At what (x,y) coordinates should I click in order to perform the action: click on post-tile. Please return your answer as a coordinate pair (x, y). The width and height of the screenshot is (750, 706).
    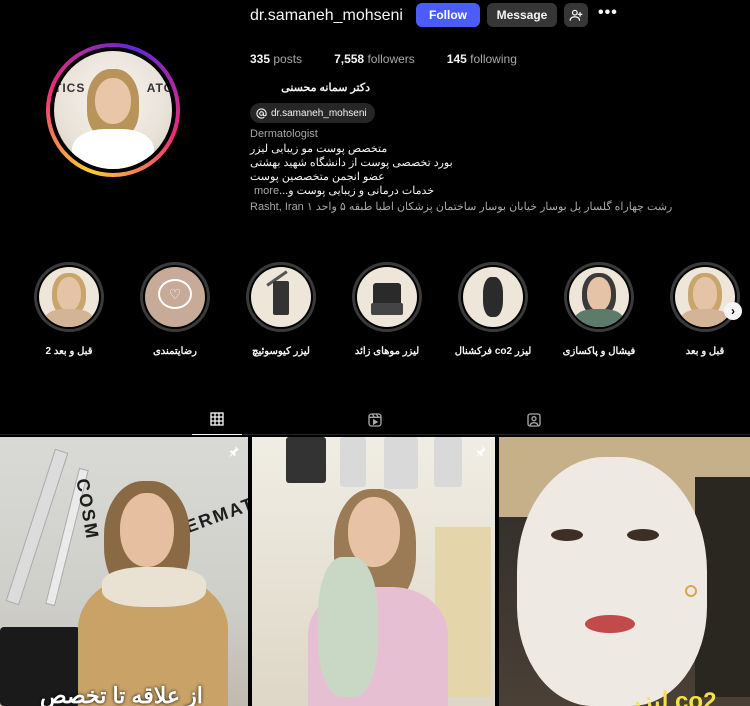
    Looking at the image, I should click on (373, 571).